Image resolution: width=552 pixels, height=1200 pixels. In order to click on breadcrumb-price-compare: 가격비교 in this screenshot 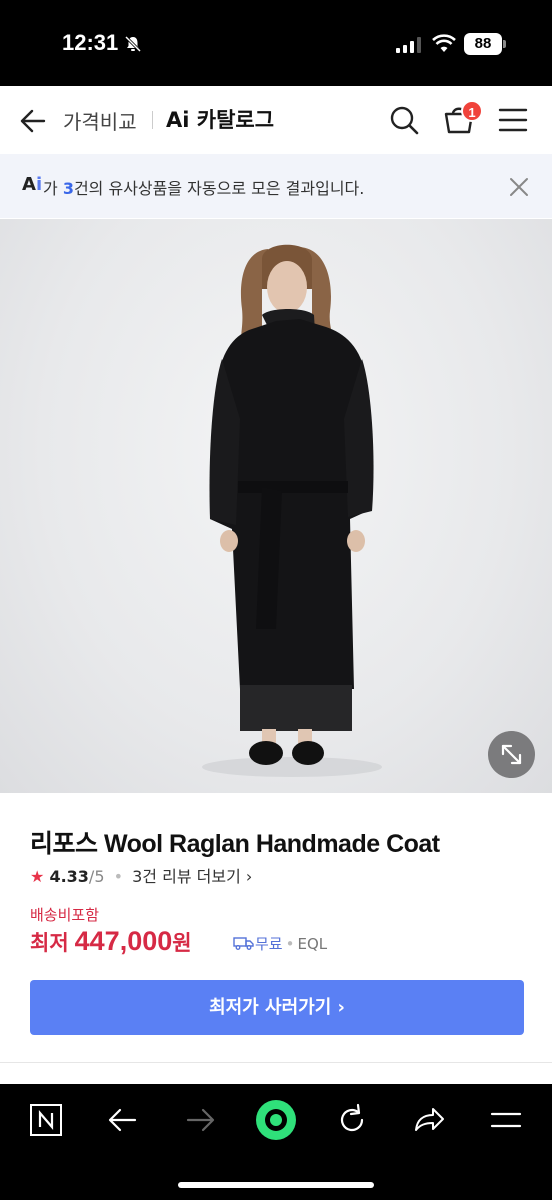, I will do `click(100, 120)`.